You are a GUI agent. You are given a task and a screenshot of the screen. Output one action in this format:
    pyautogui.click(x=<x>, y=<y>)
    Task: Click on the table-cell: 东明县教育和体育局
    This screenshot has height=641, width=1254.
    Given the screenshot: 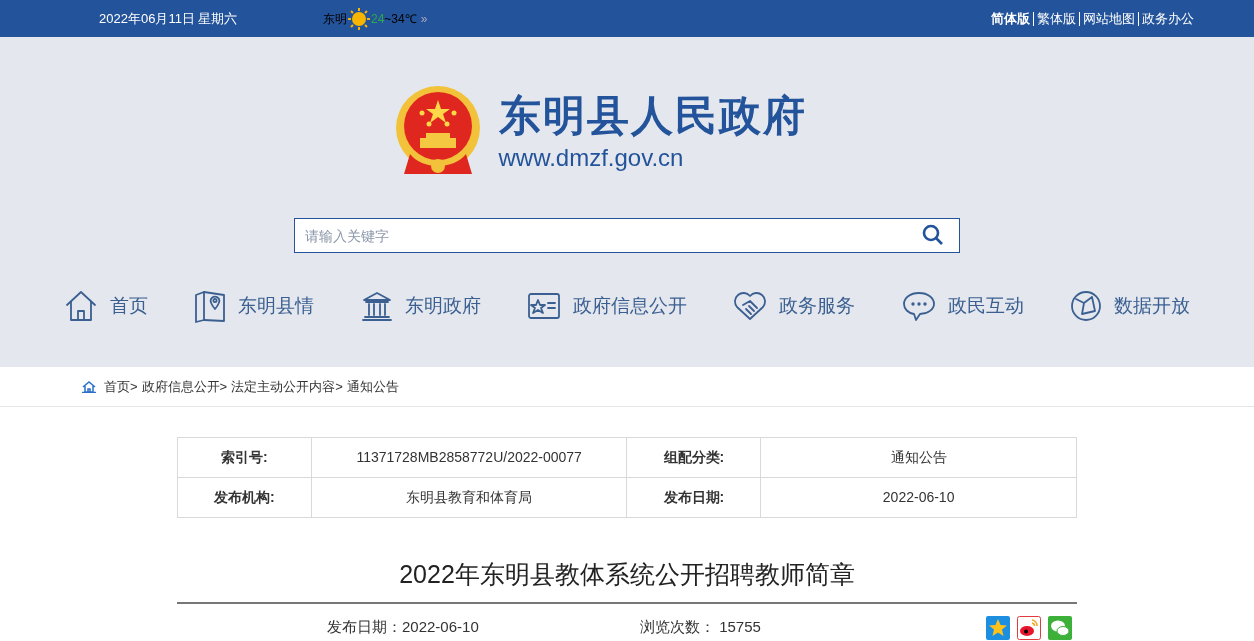 What is the action you would take?
    pyautogui.click(x=469, y=498)
    